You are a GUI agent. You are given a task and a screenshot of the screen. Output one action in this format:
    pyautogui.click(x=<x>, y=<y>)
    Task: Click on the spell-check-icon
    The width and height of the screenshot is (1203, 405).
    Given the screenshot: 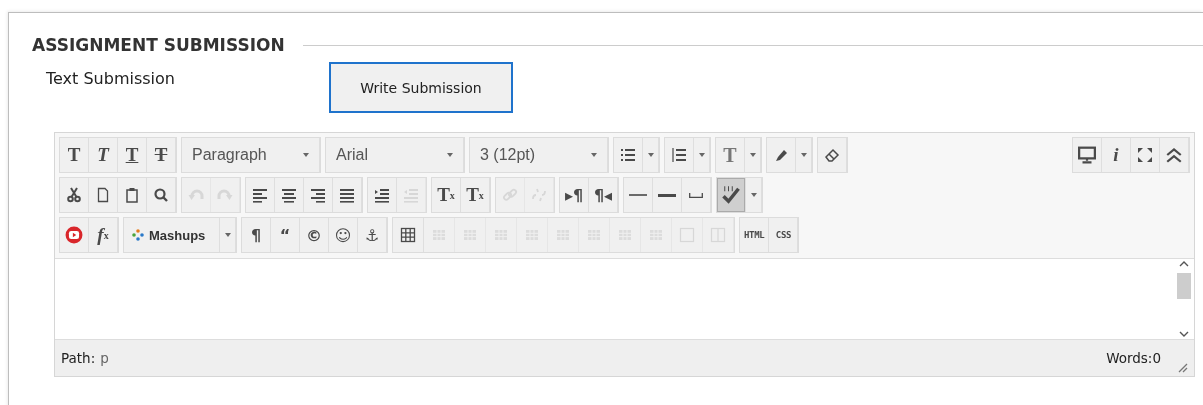 What is the action you would take?
    pyautogui.click(x=731, y=195)
    